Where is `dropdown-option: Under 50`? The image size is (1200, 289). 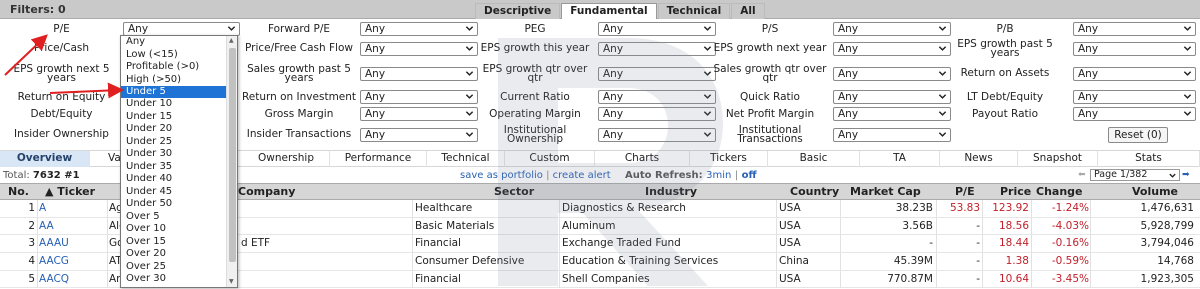
dropdown-option: Under 50 is located at coordinates (179, 204).